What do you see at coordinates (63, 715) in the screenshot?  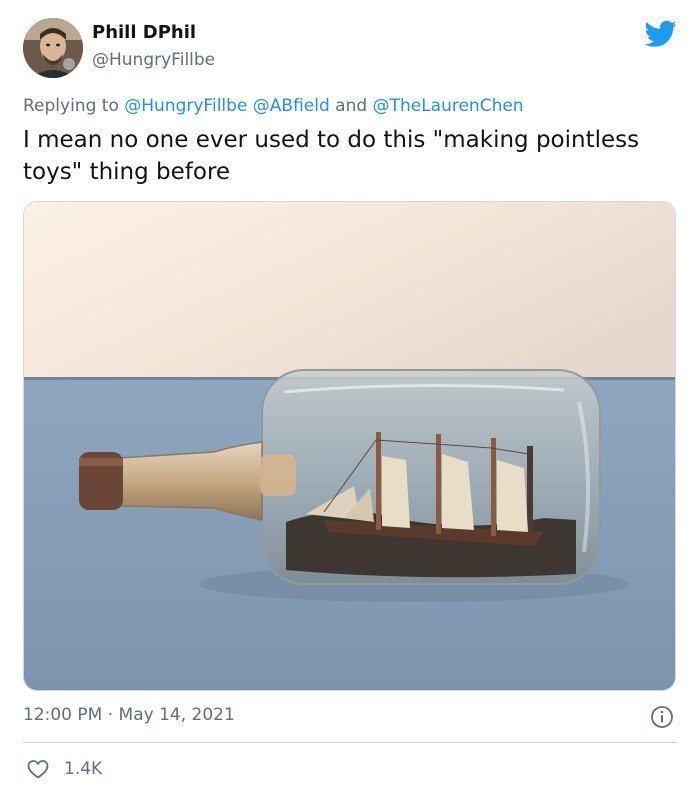 I see `tweet-time: 12:00 PM` at bounding box center [63, 715].